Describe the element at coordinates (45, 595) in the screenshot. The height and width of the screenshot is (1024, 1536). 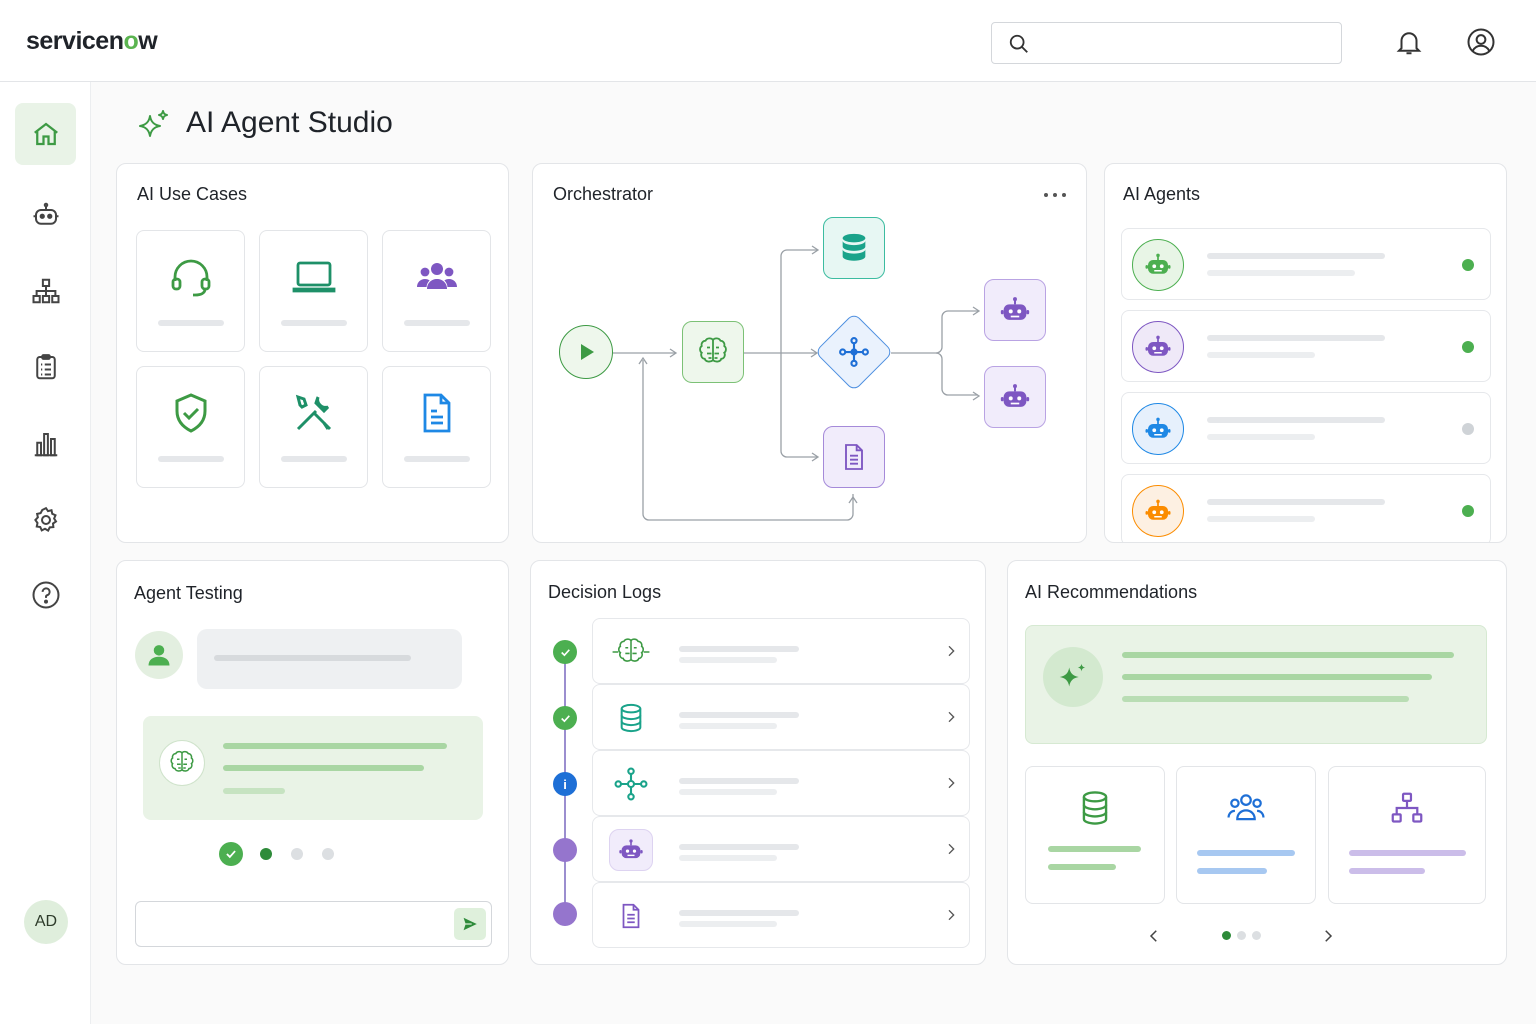
I see `sidebar-item-help` at that location.